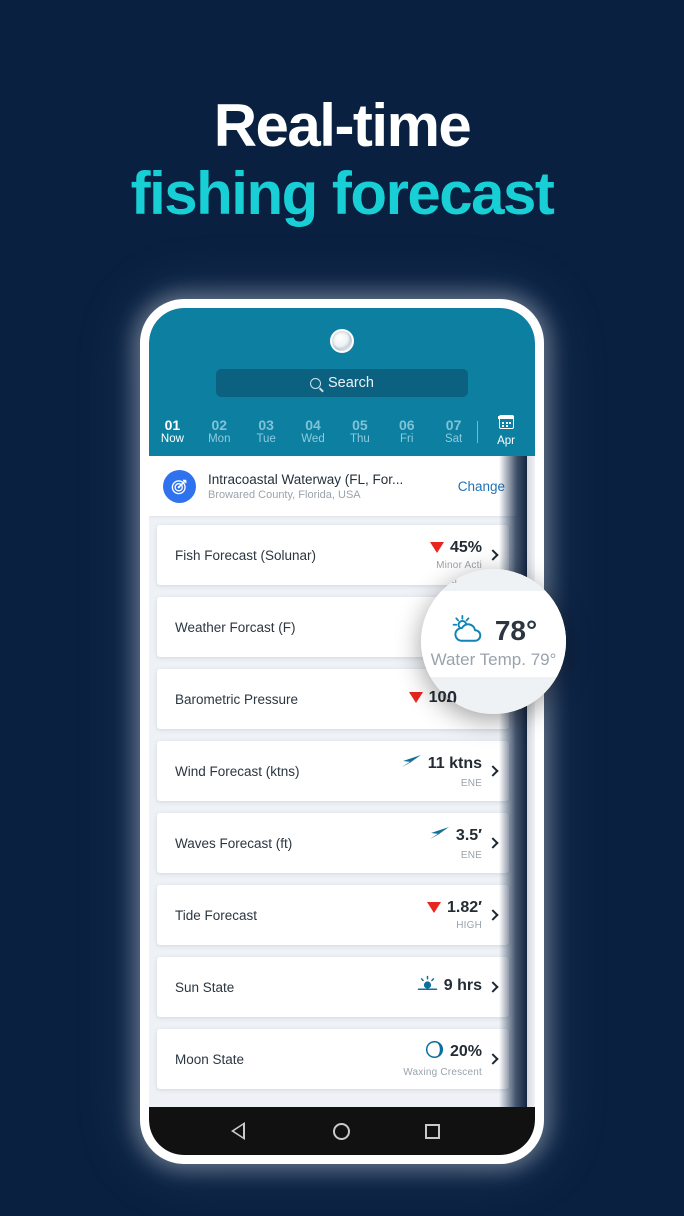 The width and height of the screenshot is (684, 1216). Describe the element at coordinates (235, 627) in the screenshot. I see `row-title: Weather Forcast (F)` at that location.